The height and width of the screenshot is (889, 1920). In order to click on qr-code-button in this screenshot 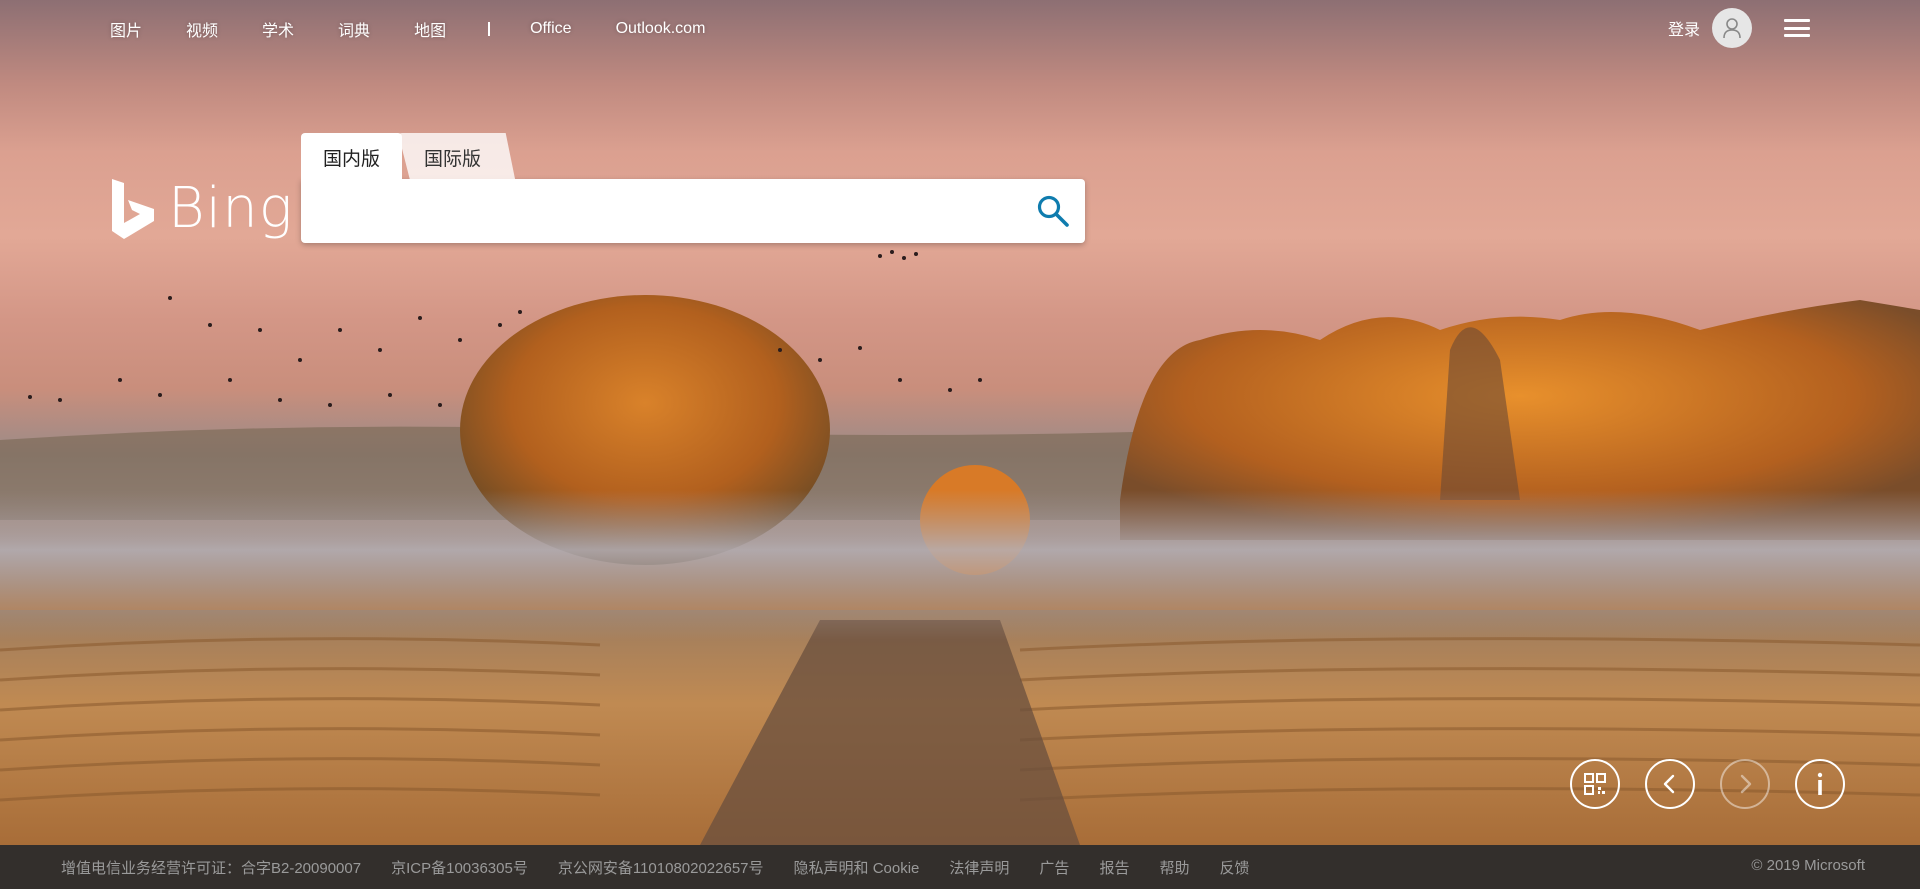, I will do `click(1595, 784)`.